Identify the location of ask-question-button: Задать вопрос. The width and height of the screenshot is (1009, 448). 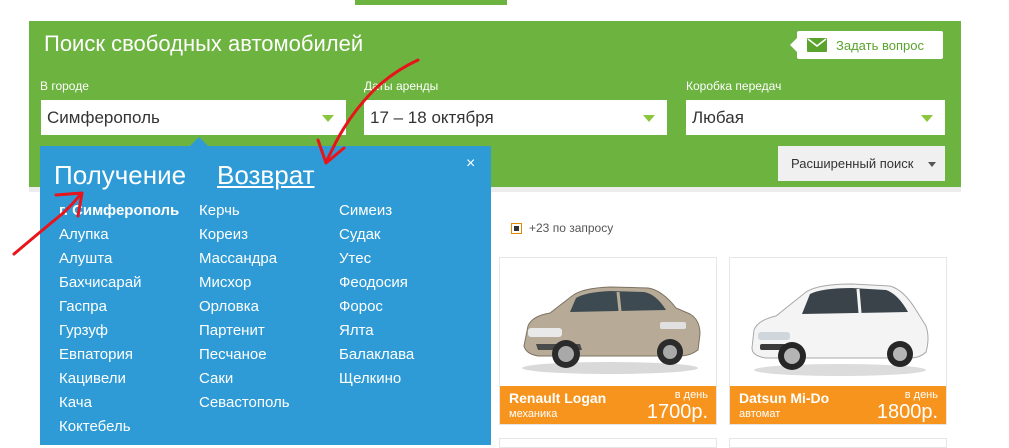
(866, 45).